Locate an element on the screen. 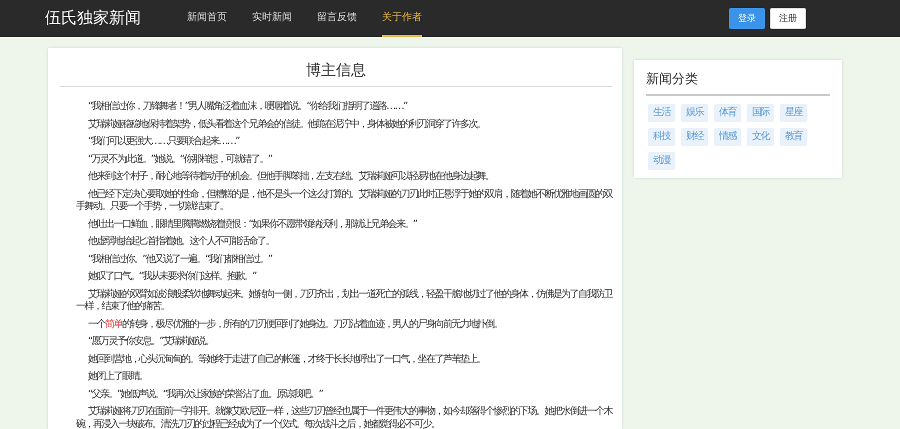  login-button: 登录 is located at coordinates (747, 18).